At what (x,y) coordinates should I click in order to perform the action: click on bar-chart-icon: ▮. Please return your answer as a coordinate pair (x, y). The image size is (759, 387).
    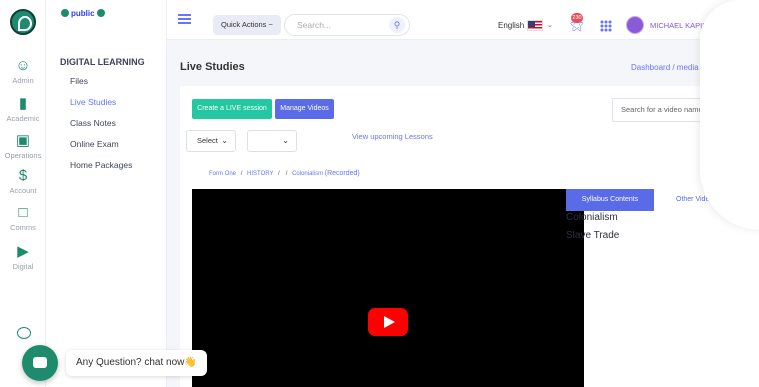
    Looking at the image, I should click on (23, 103).